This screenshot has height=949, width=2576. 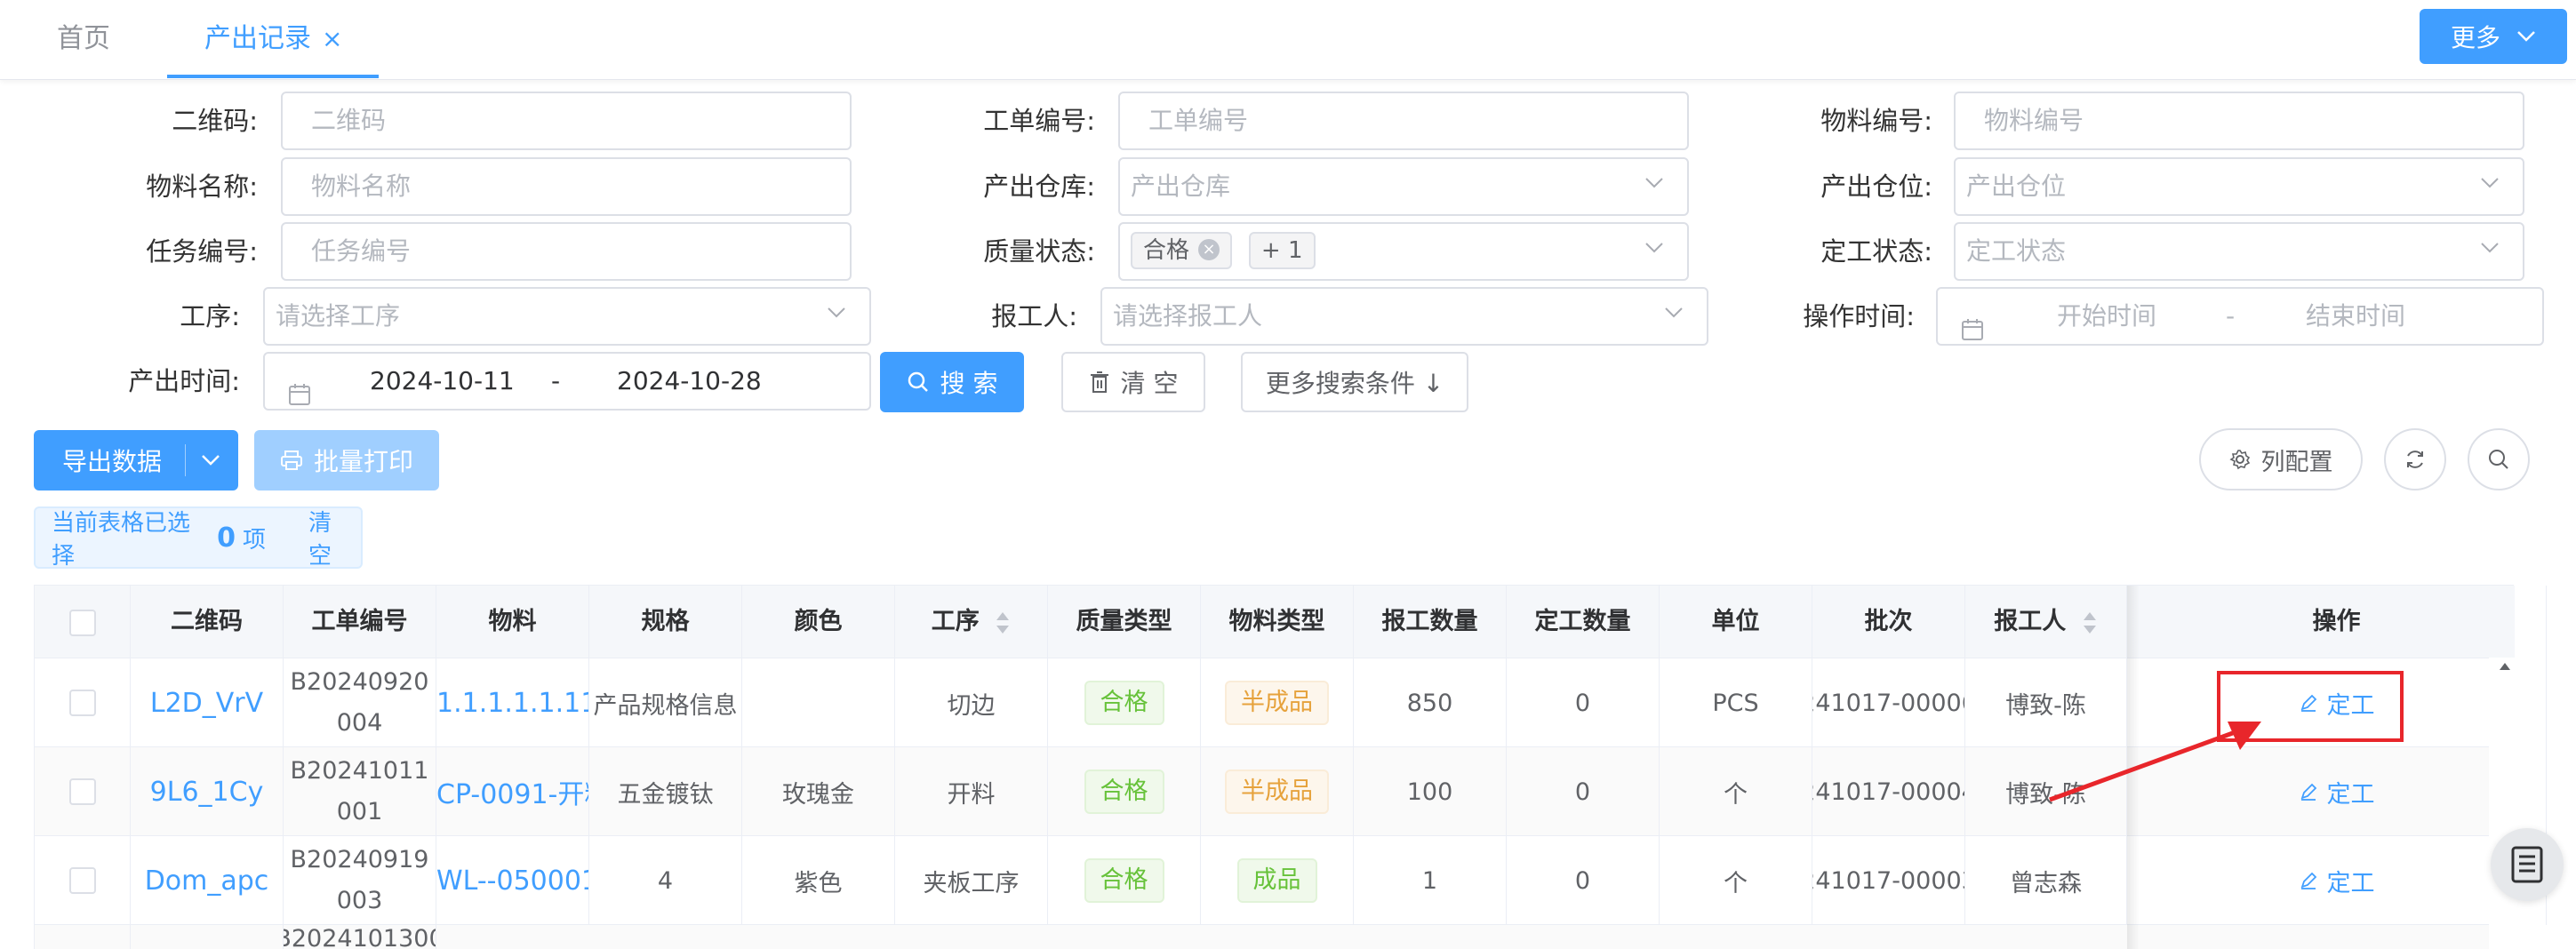 What do you see at coordinates (2527, 864) in the screenshot?
I see `document-float-button` at bounding box center [2527, 864].